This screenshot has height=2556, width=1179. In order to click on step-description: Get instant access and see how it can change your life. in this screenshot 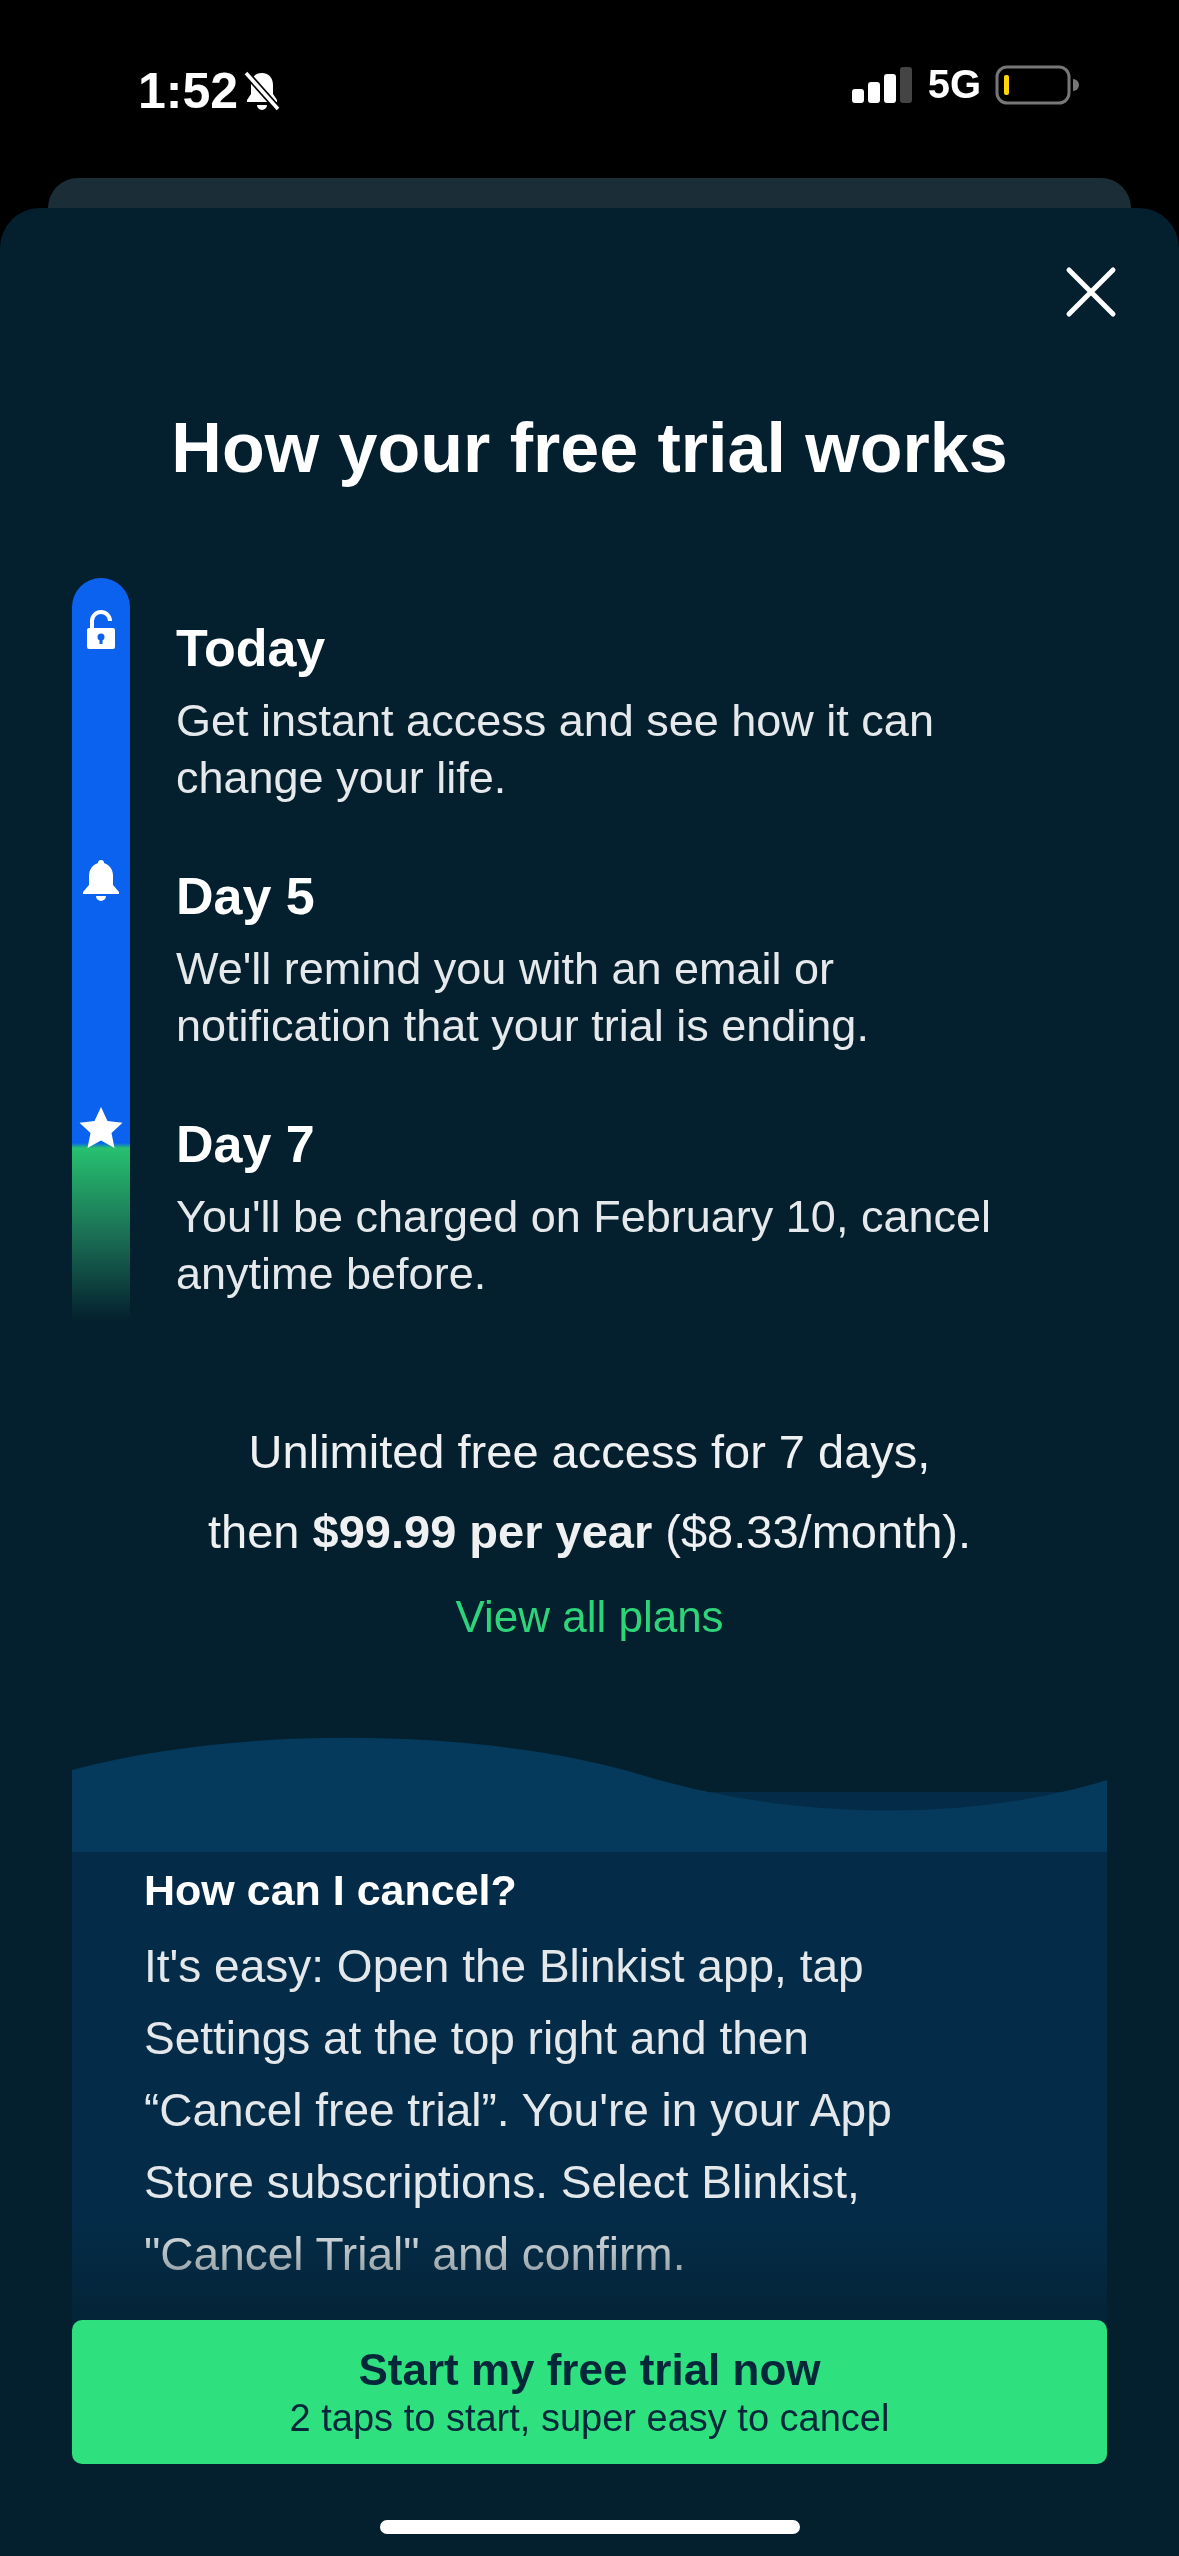, I will do `click(555, 749)`.